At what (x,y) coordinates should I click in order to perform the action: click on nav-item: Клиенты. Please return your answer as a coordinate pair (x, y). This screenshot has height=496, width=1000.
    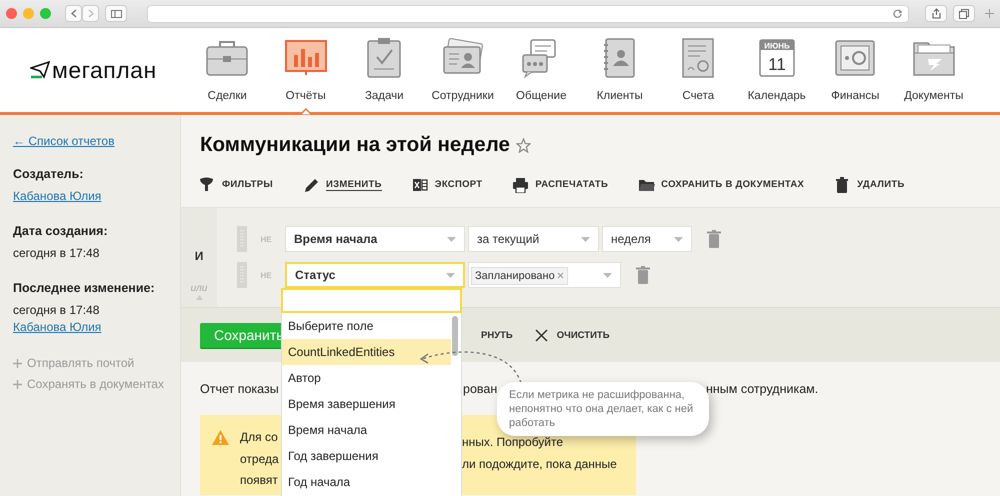
    Looking at the image, I should click on (619, 70).